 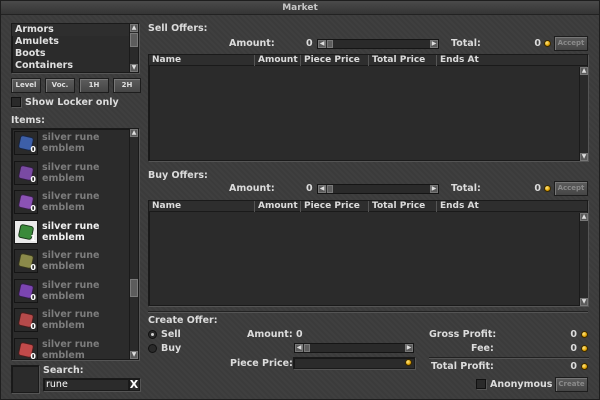 I want to click on sell-offers-label: Sell Offers:, so click(x=178, y=28).